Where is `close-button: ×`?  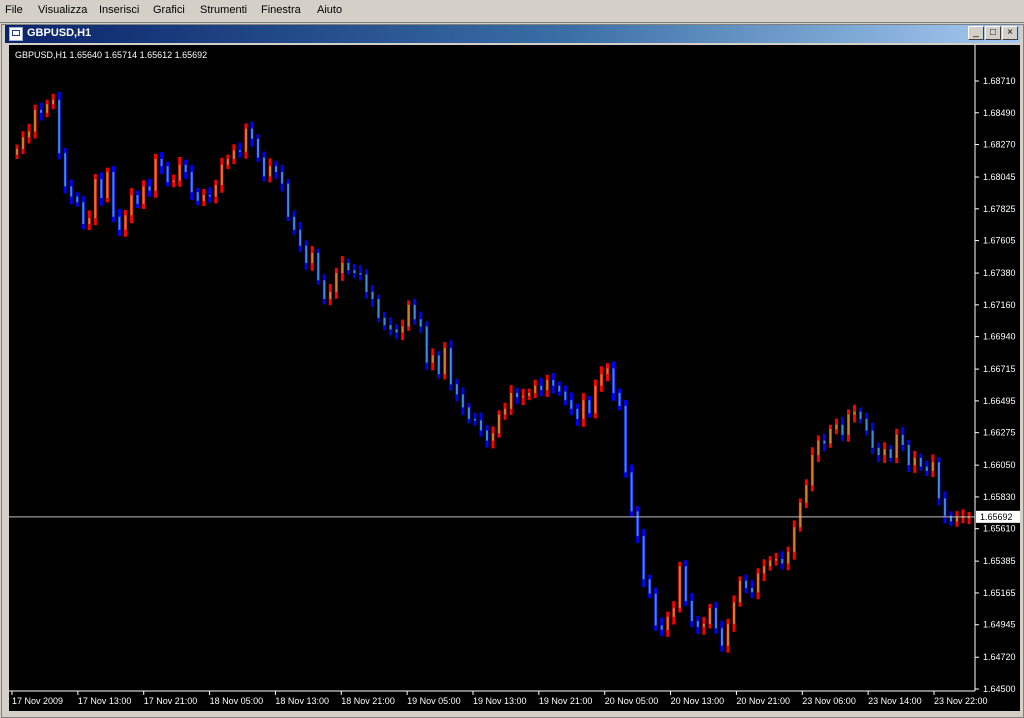
close-button: × is located at coordinates (1010, 33).